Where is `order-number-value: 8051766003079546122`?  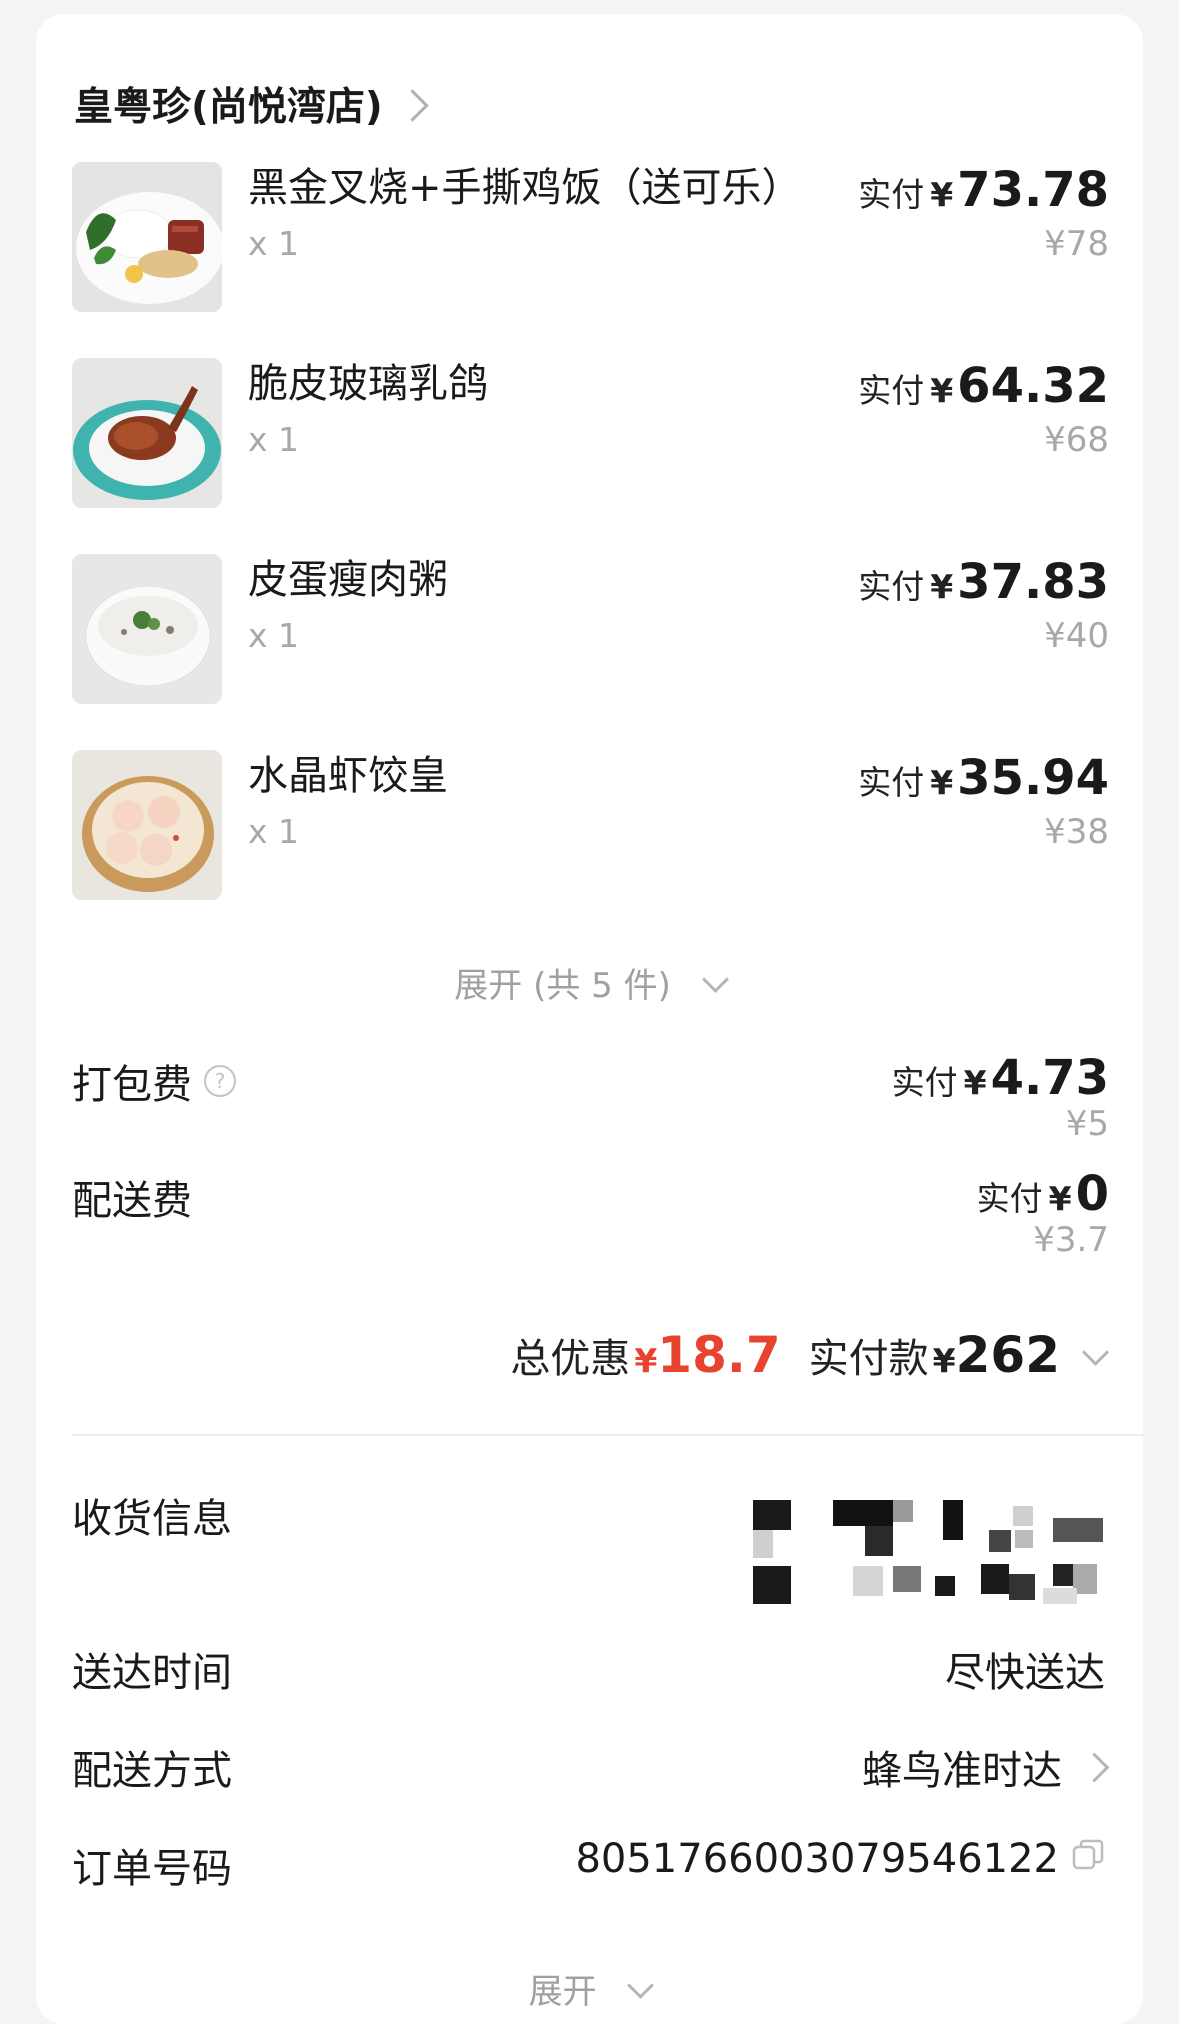
order-number-value: 8051766003079546122 is located at coordinates (840, 1859).